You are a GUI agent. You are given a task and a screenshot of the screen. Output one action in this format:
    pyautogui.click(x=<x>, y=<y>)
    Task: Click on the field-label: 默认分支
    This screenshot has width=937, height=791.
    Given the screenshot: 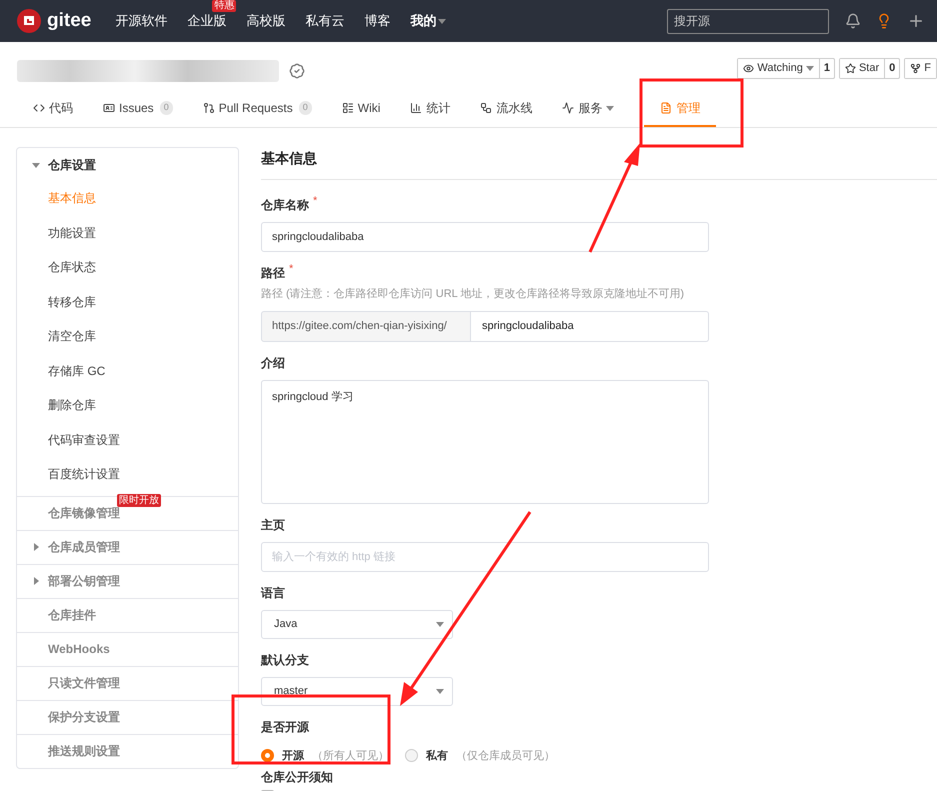 What is the action you would take?
    pyautogui.click(x=285, y=660)
    